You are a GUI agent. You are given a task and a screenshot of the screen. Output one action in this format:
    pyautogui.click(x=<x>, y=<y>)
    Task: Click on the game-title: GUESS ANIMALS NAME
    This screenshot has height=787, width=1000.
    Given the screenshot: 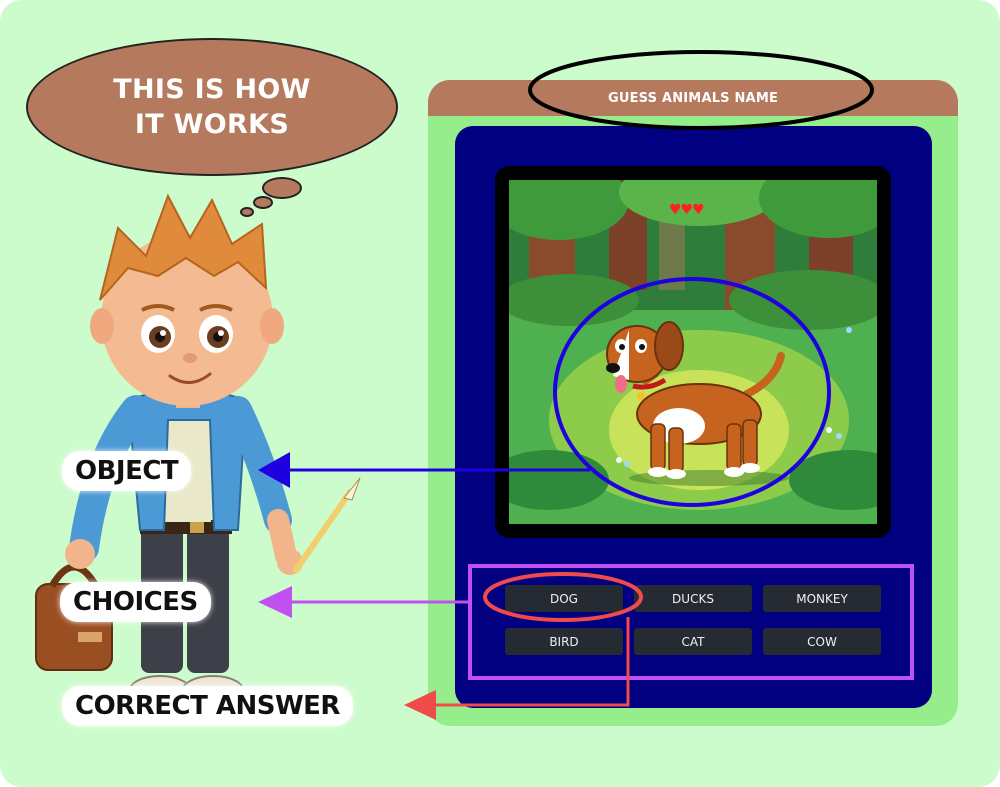 What is the action you would take?
    pyautogui.click(x=693, y=98)
    